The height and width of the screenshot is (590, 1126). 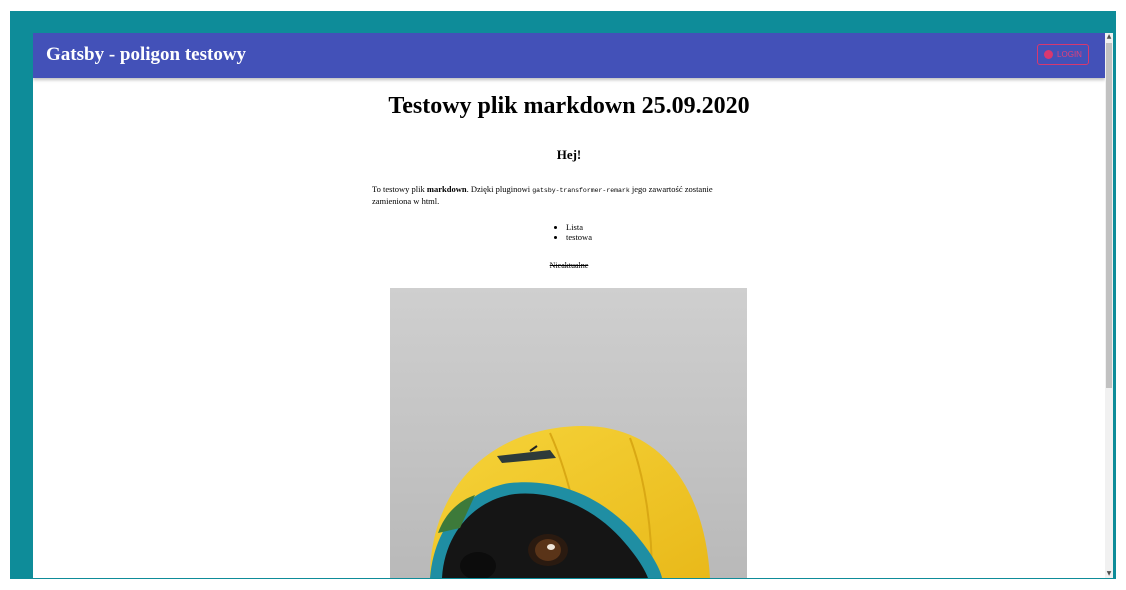 I want to click on vertical-scrollbar: ▲ ▼, so click(x=1109, y=305).